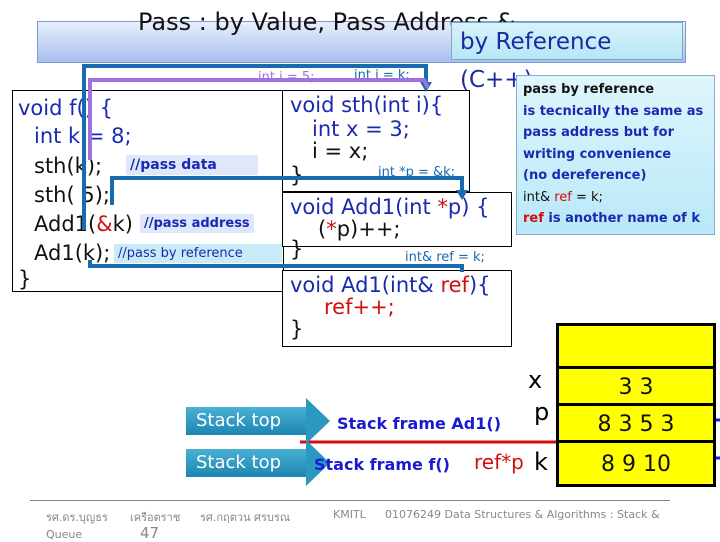 The width and height of the screenshot is (720, 542). What do you see at coordinates (598, 132) in the screenshot?
I see `info-line: pass address but for` at bounding box center [598, 132].